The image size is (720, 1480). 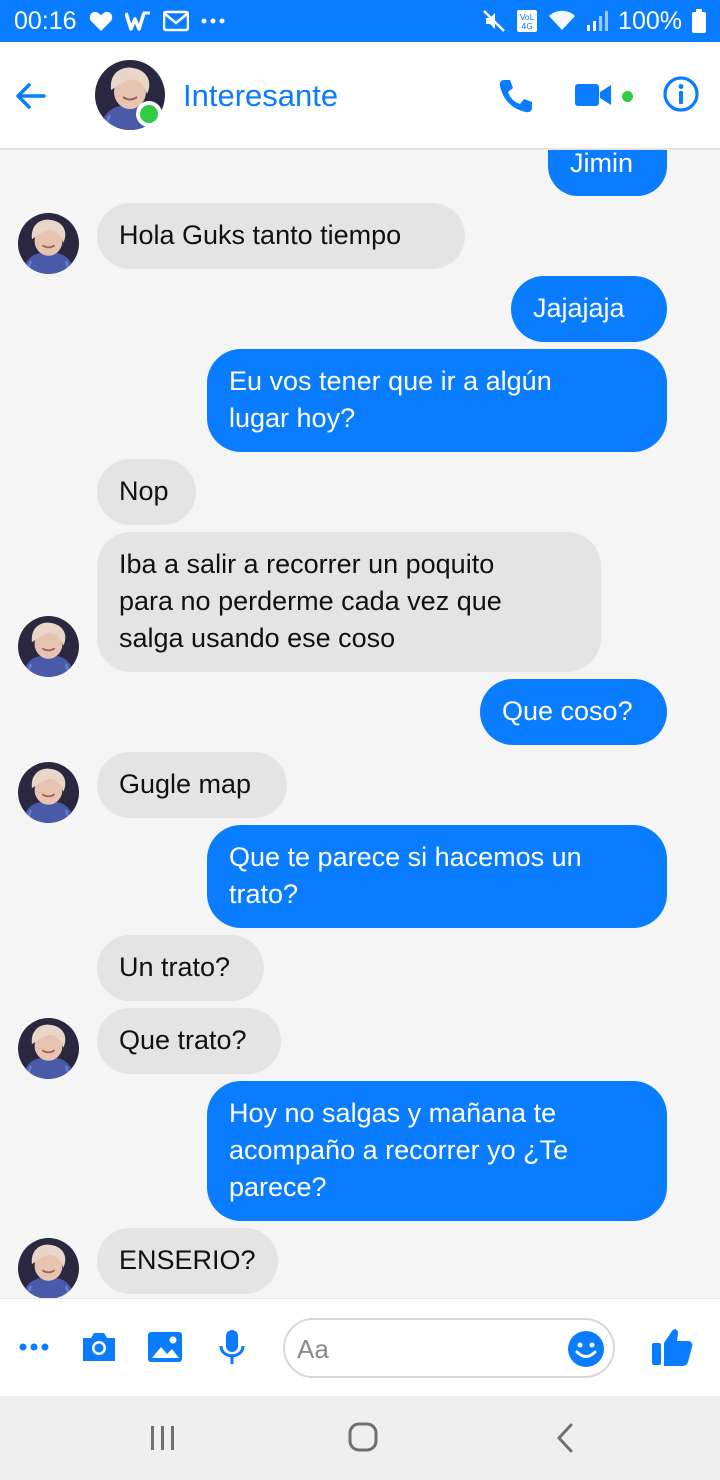 What do you see at coordinates (45, 20) in the screenshot?
I see `status-time: 00:16` at bounding box center [45, 20].